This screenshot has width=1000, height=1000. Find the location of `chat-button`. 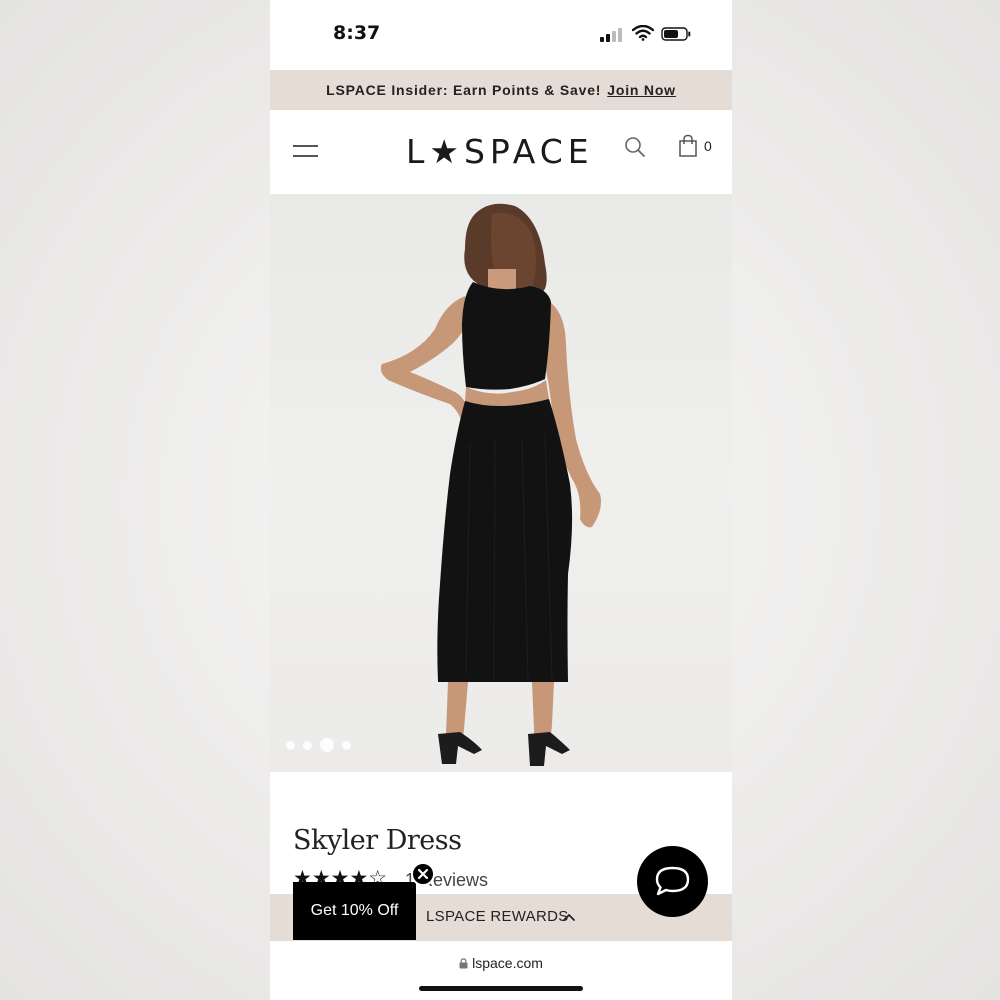

chat-button is located at coordinates (672, 881).